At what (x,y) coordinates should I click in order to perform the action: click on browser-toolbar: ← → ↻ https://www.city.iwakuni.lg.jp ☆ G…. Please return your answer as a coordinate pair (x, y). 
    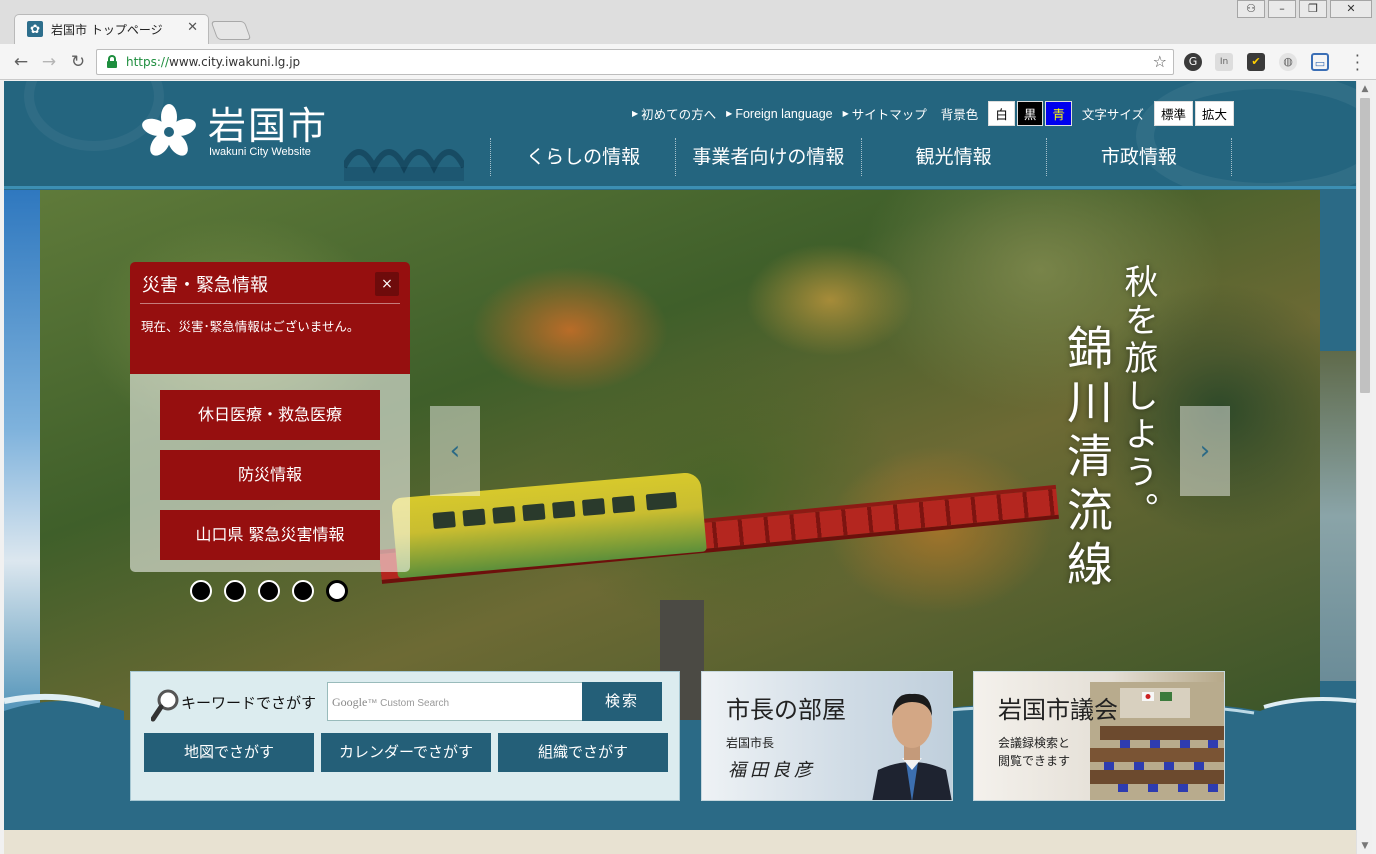
    Looking at the image, I should click on (688, 62).